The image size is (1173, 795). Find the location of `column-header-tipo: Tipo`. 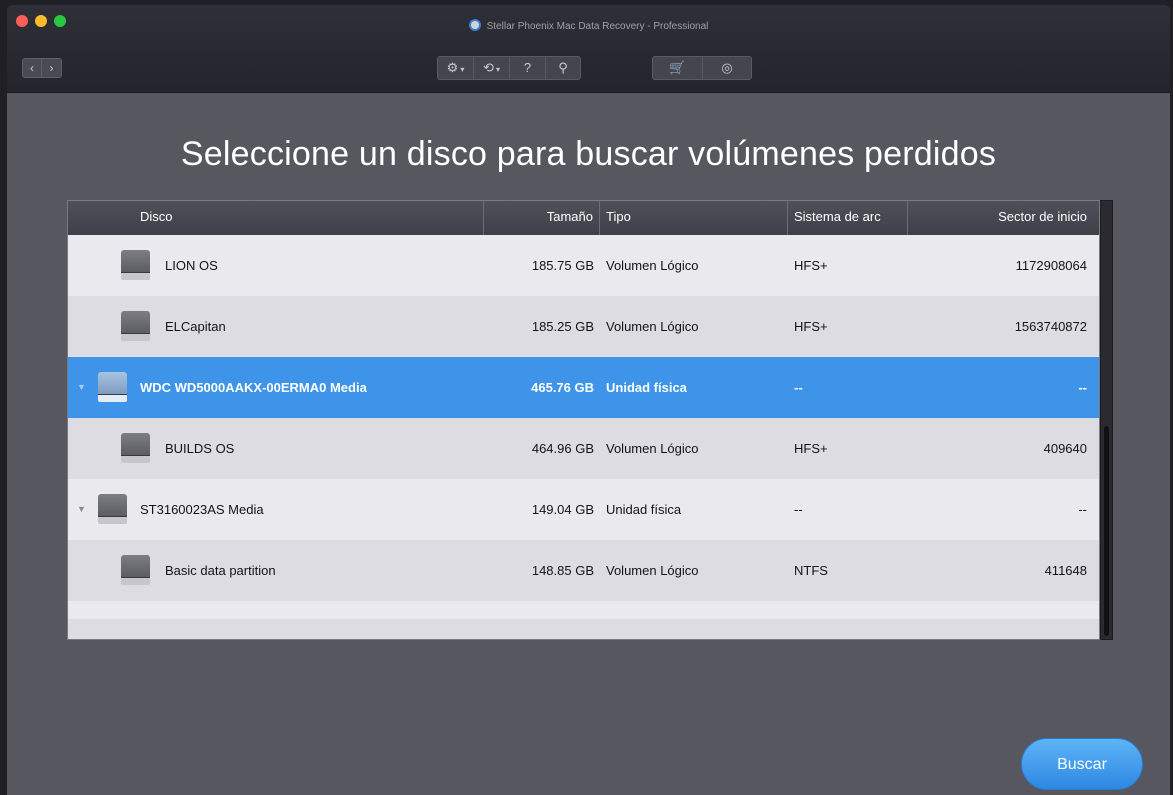

column-header-tipo: Tipo is located at coordinates (694, 218).